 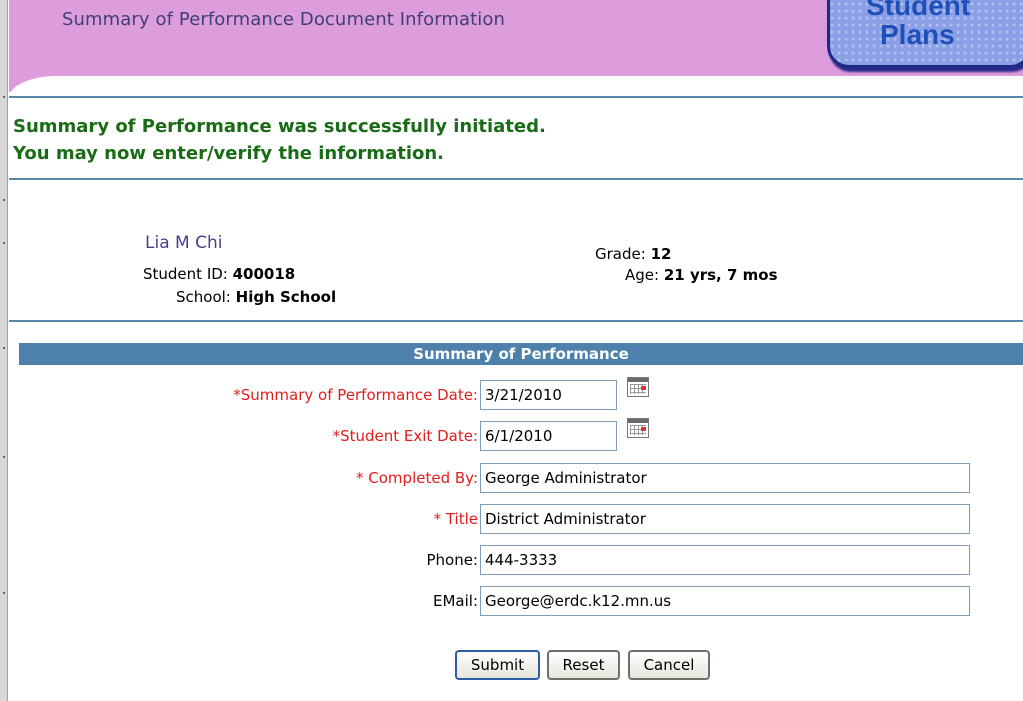 What do you see at coordinates (725, 519) in the screenshot?
I see `title-input: District Administrator` at bounding box center [725, 519].